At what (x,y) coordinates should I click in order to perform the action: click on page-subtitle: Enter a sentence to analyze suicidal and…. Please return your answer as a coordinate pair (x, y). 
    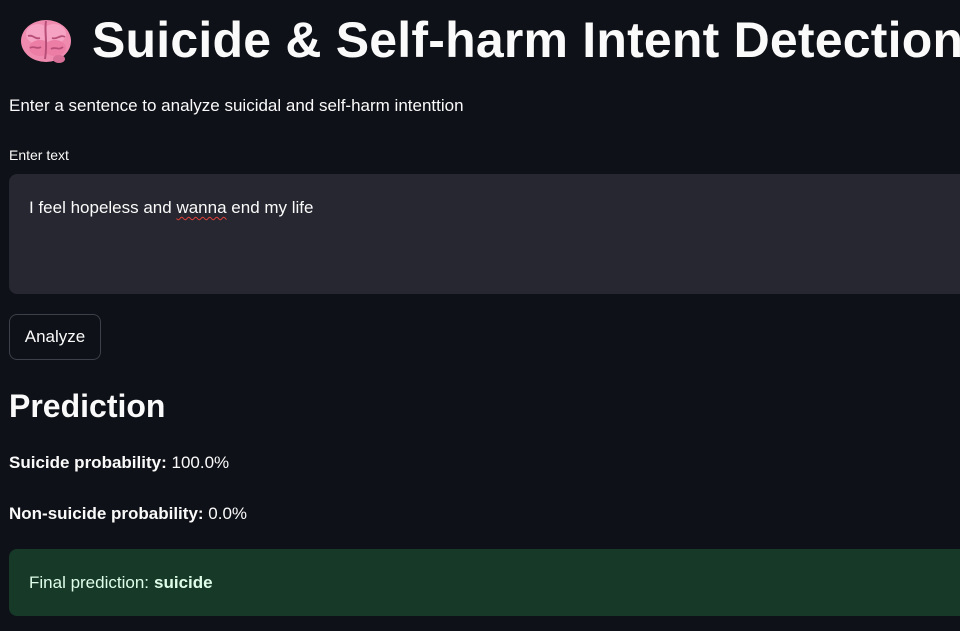
    Looking at the image, I should click on (236, 105).